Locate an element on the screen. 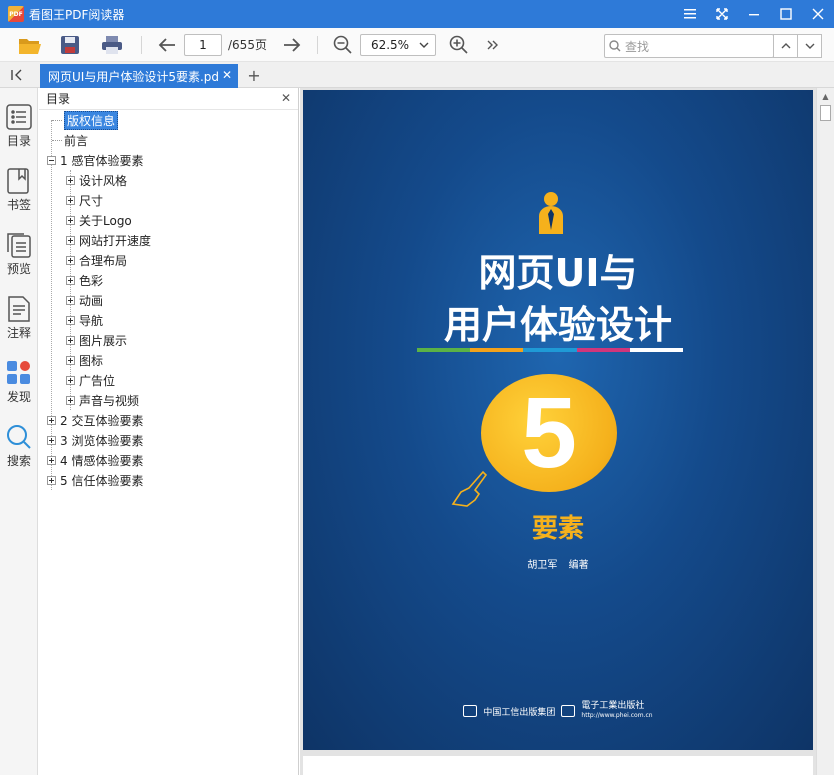 This screenshot has width=834, height=775. menu-button is located at coordinates (690, 14).